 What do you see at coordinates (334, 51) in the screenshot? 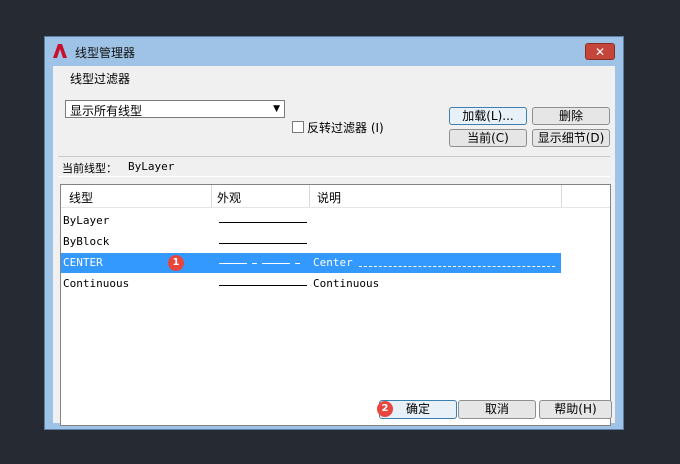
I see `title-bar: 线型管理器 ✕` at bounding box center [334, 51].